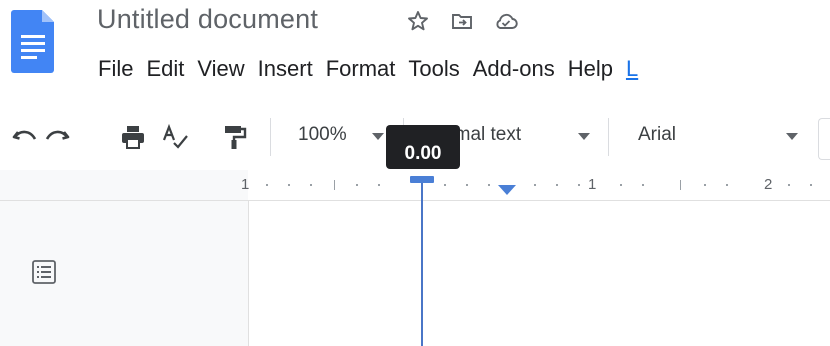 This screenshot has height=346, width=830. I want to click on document-outline-icon, so click(44, 272).